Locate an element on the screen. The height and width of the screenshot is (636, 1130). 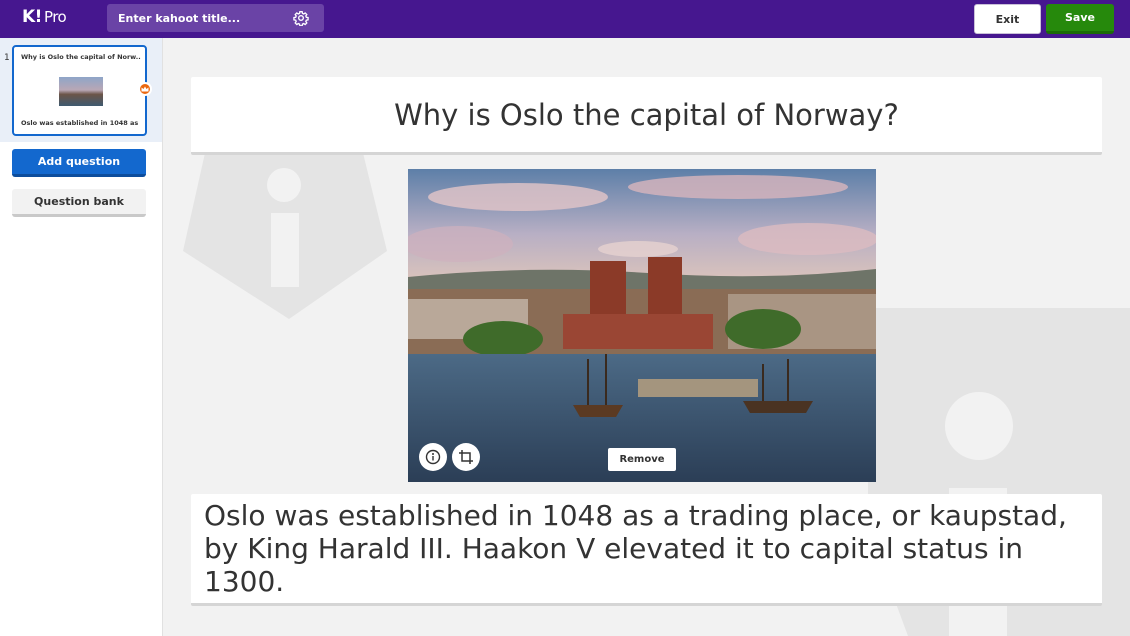
logo-suffix: Pro is located at coordinates (55, 17).